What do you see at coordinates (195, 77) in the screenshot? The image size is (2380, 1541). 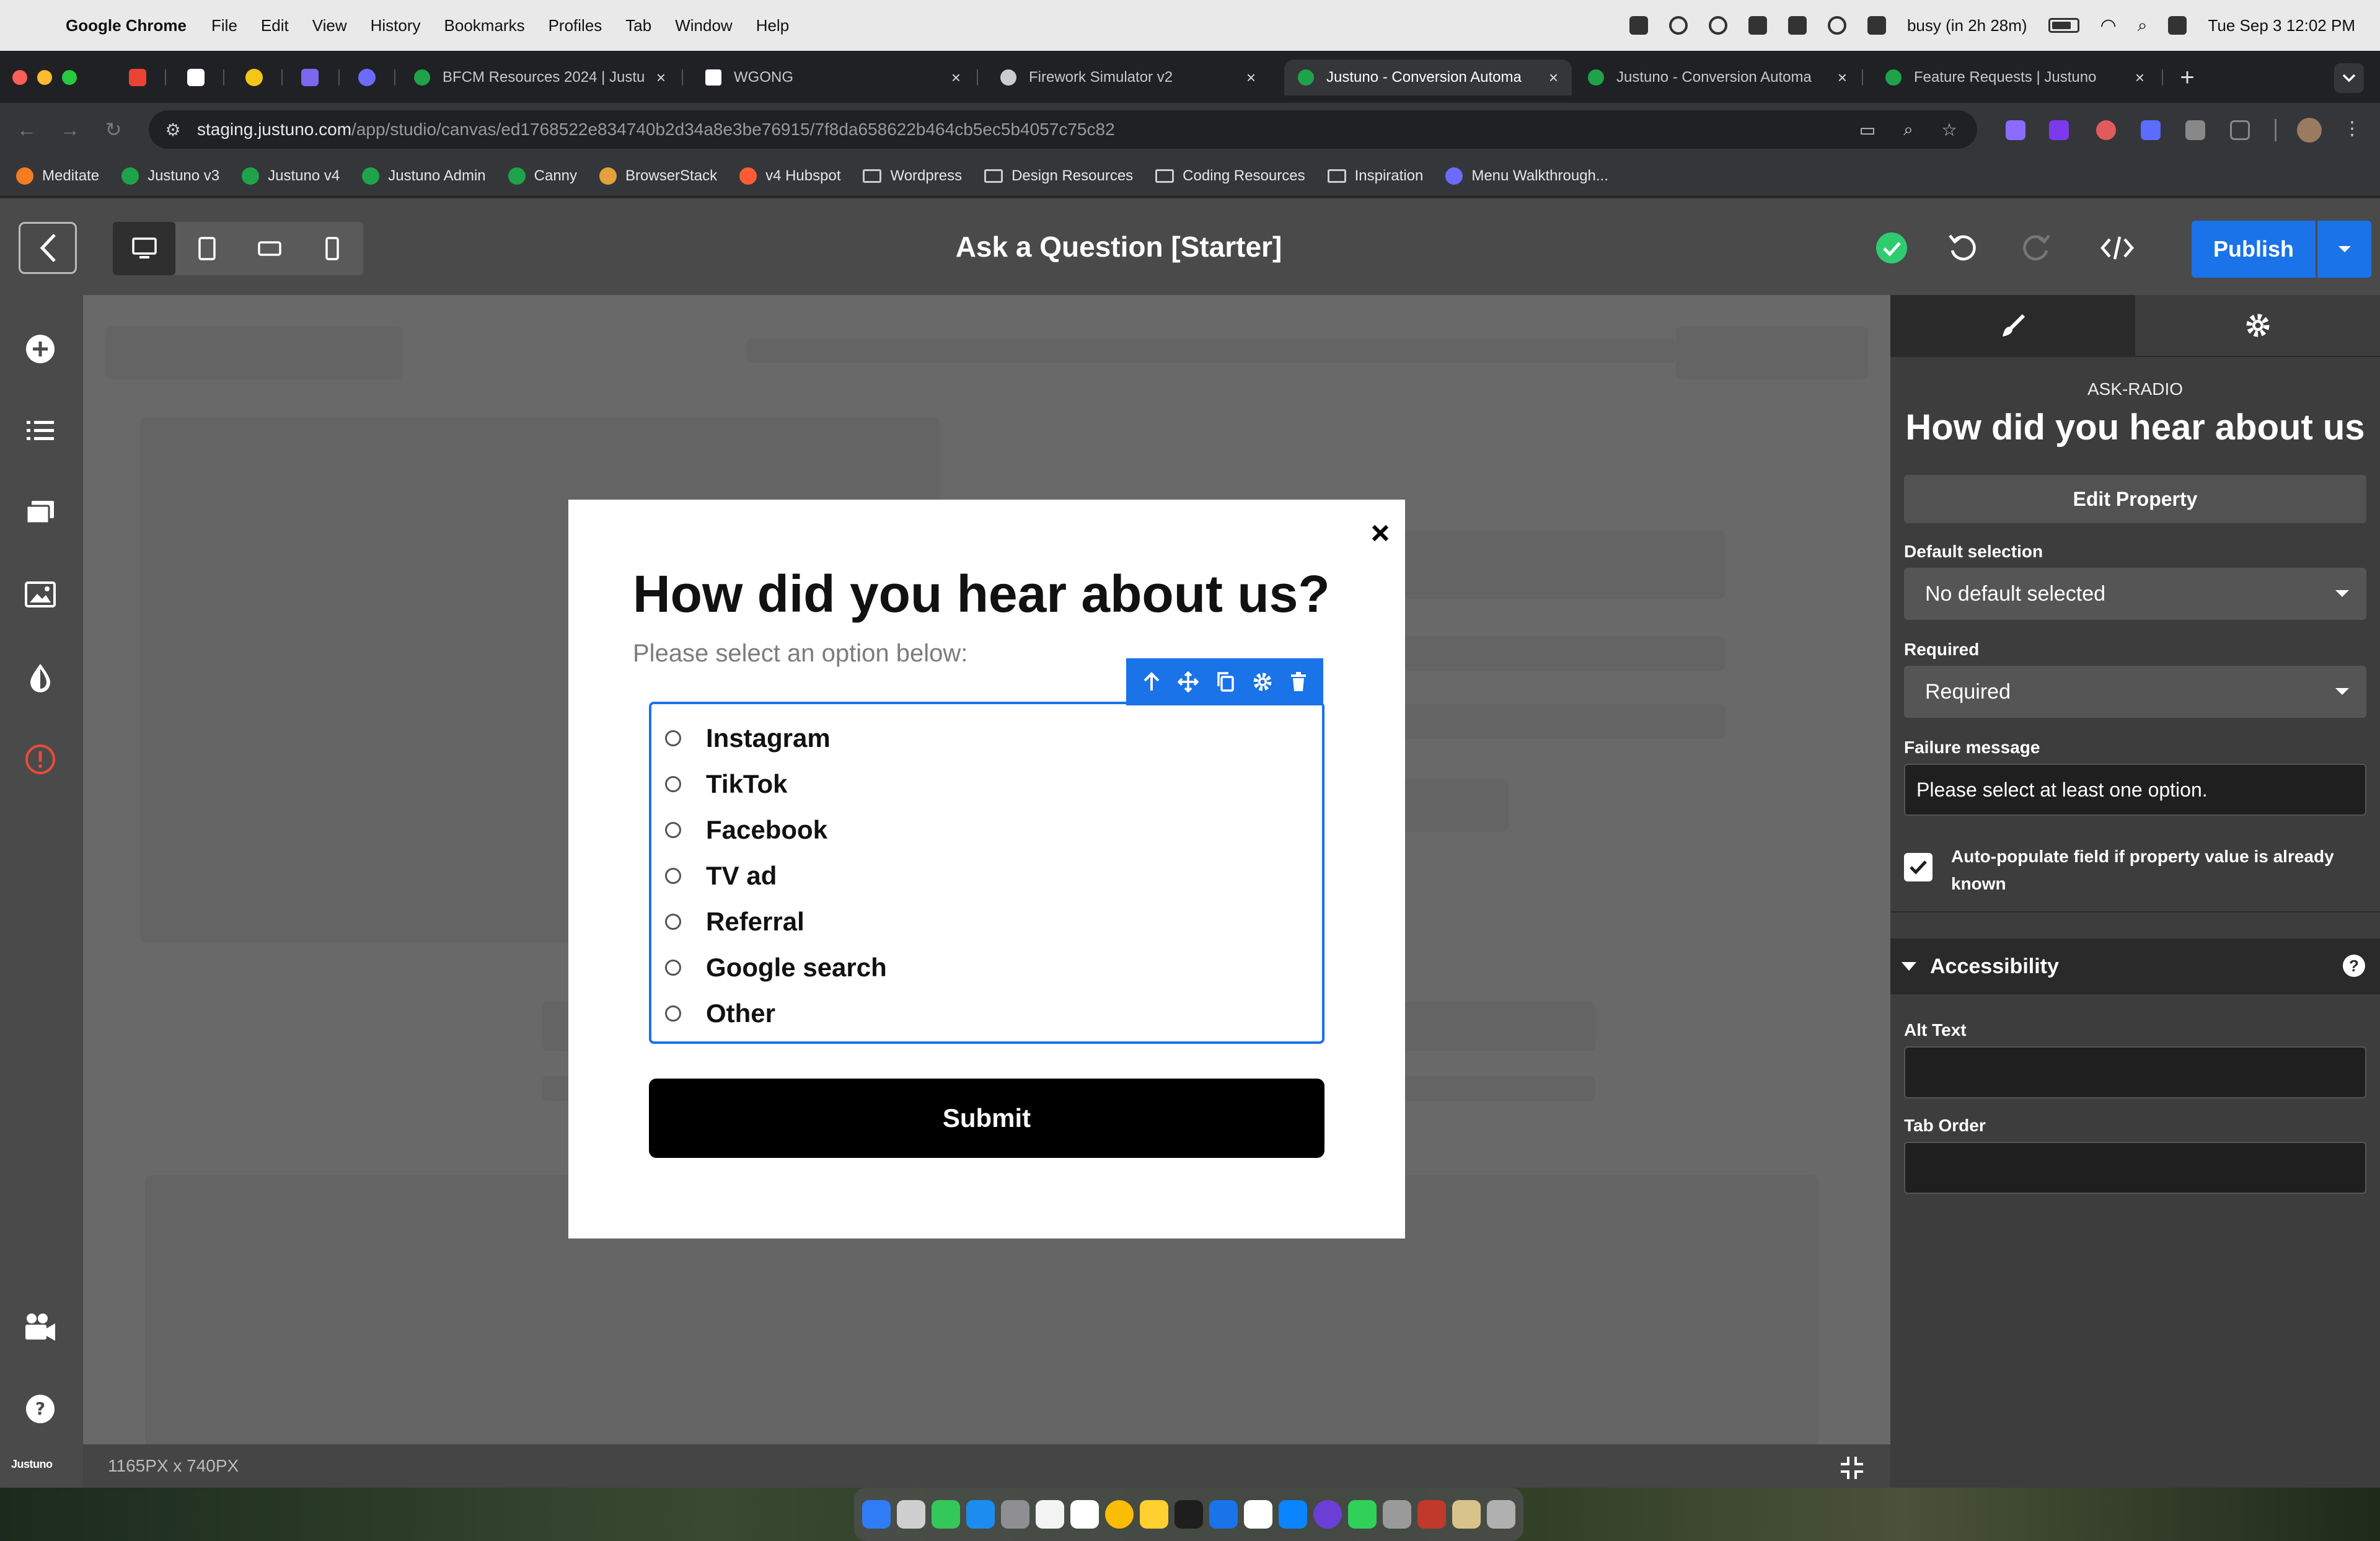 I see `pinned-tab-storybook` at bounding box center [195, 77].